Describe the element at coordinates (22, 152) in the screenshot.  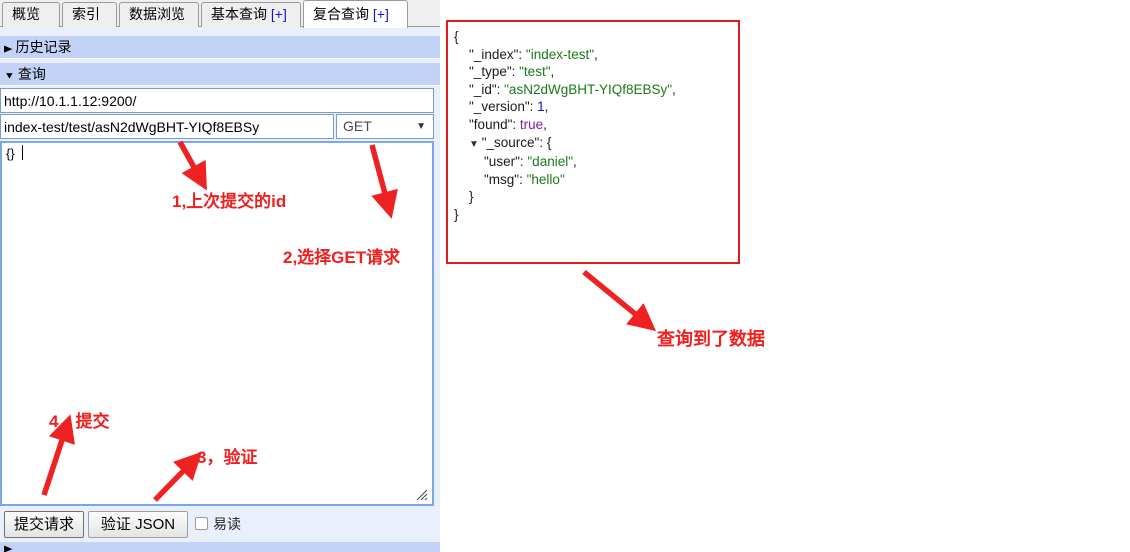
I see `text-caret` at that location.